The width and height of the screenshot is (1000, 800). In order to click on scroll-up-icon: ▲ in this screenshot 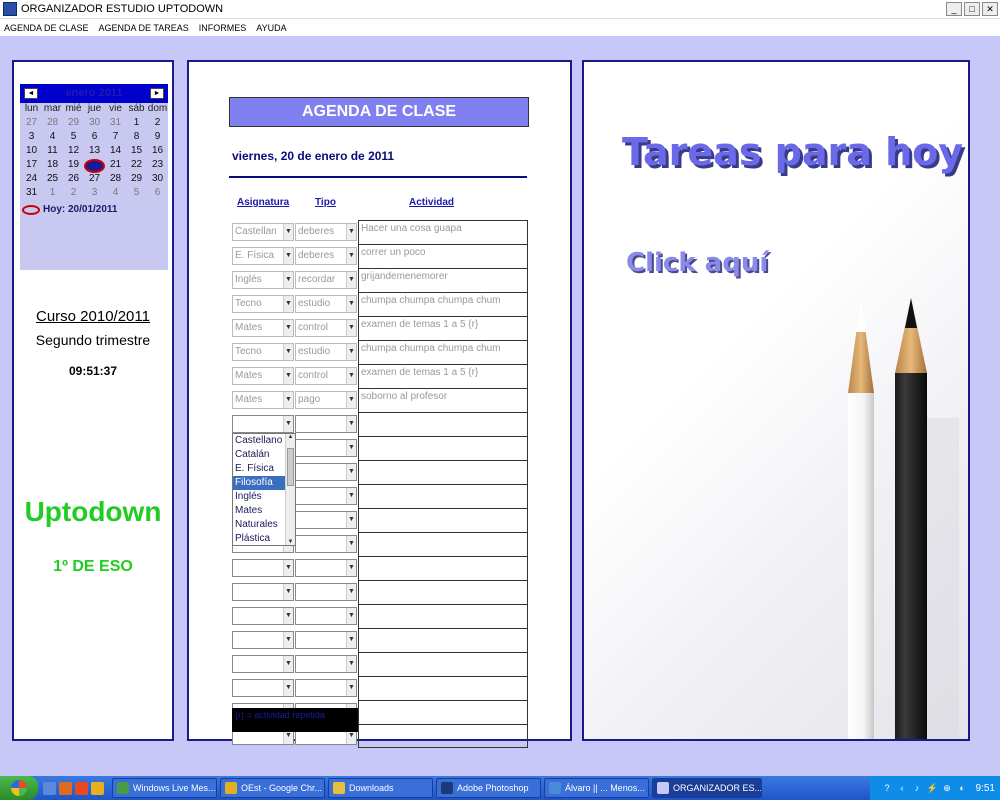, I will do `click(290, 437)`.